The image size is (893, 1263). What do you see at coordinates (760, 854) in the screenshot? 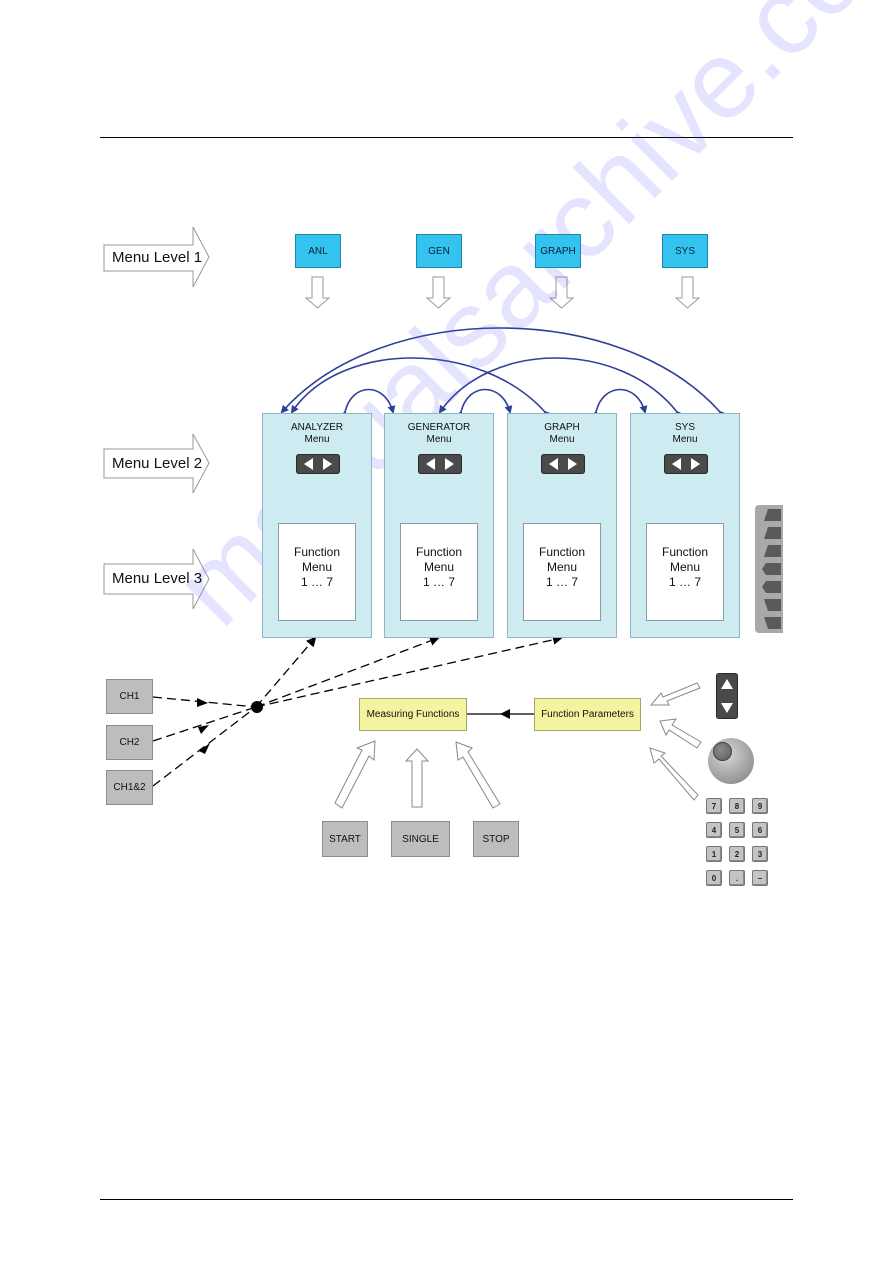
I see `key-3: 3` at bounding box center [760, 854].